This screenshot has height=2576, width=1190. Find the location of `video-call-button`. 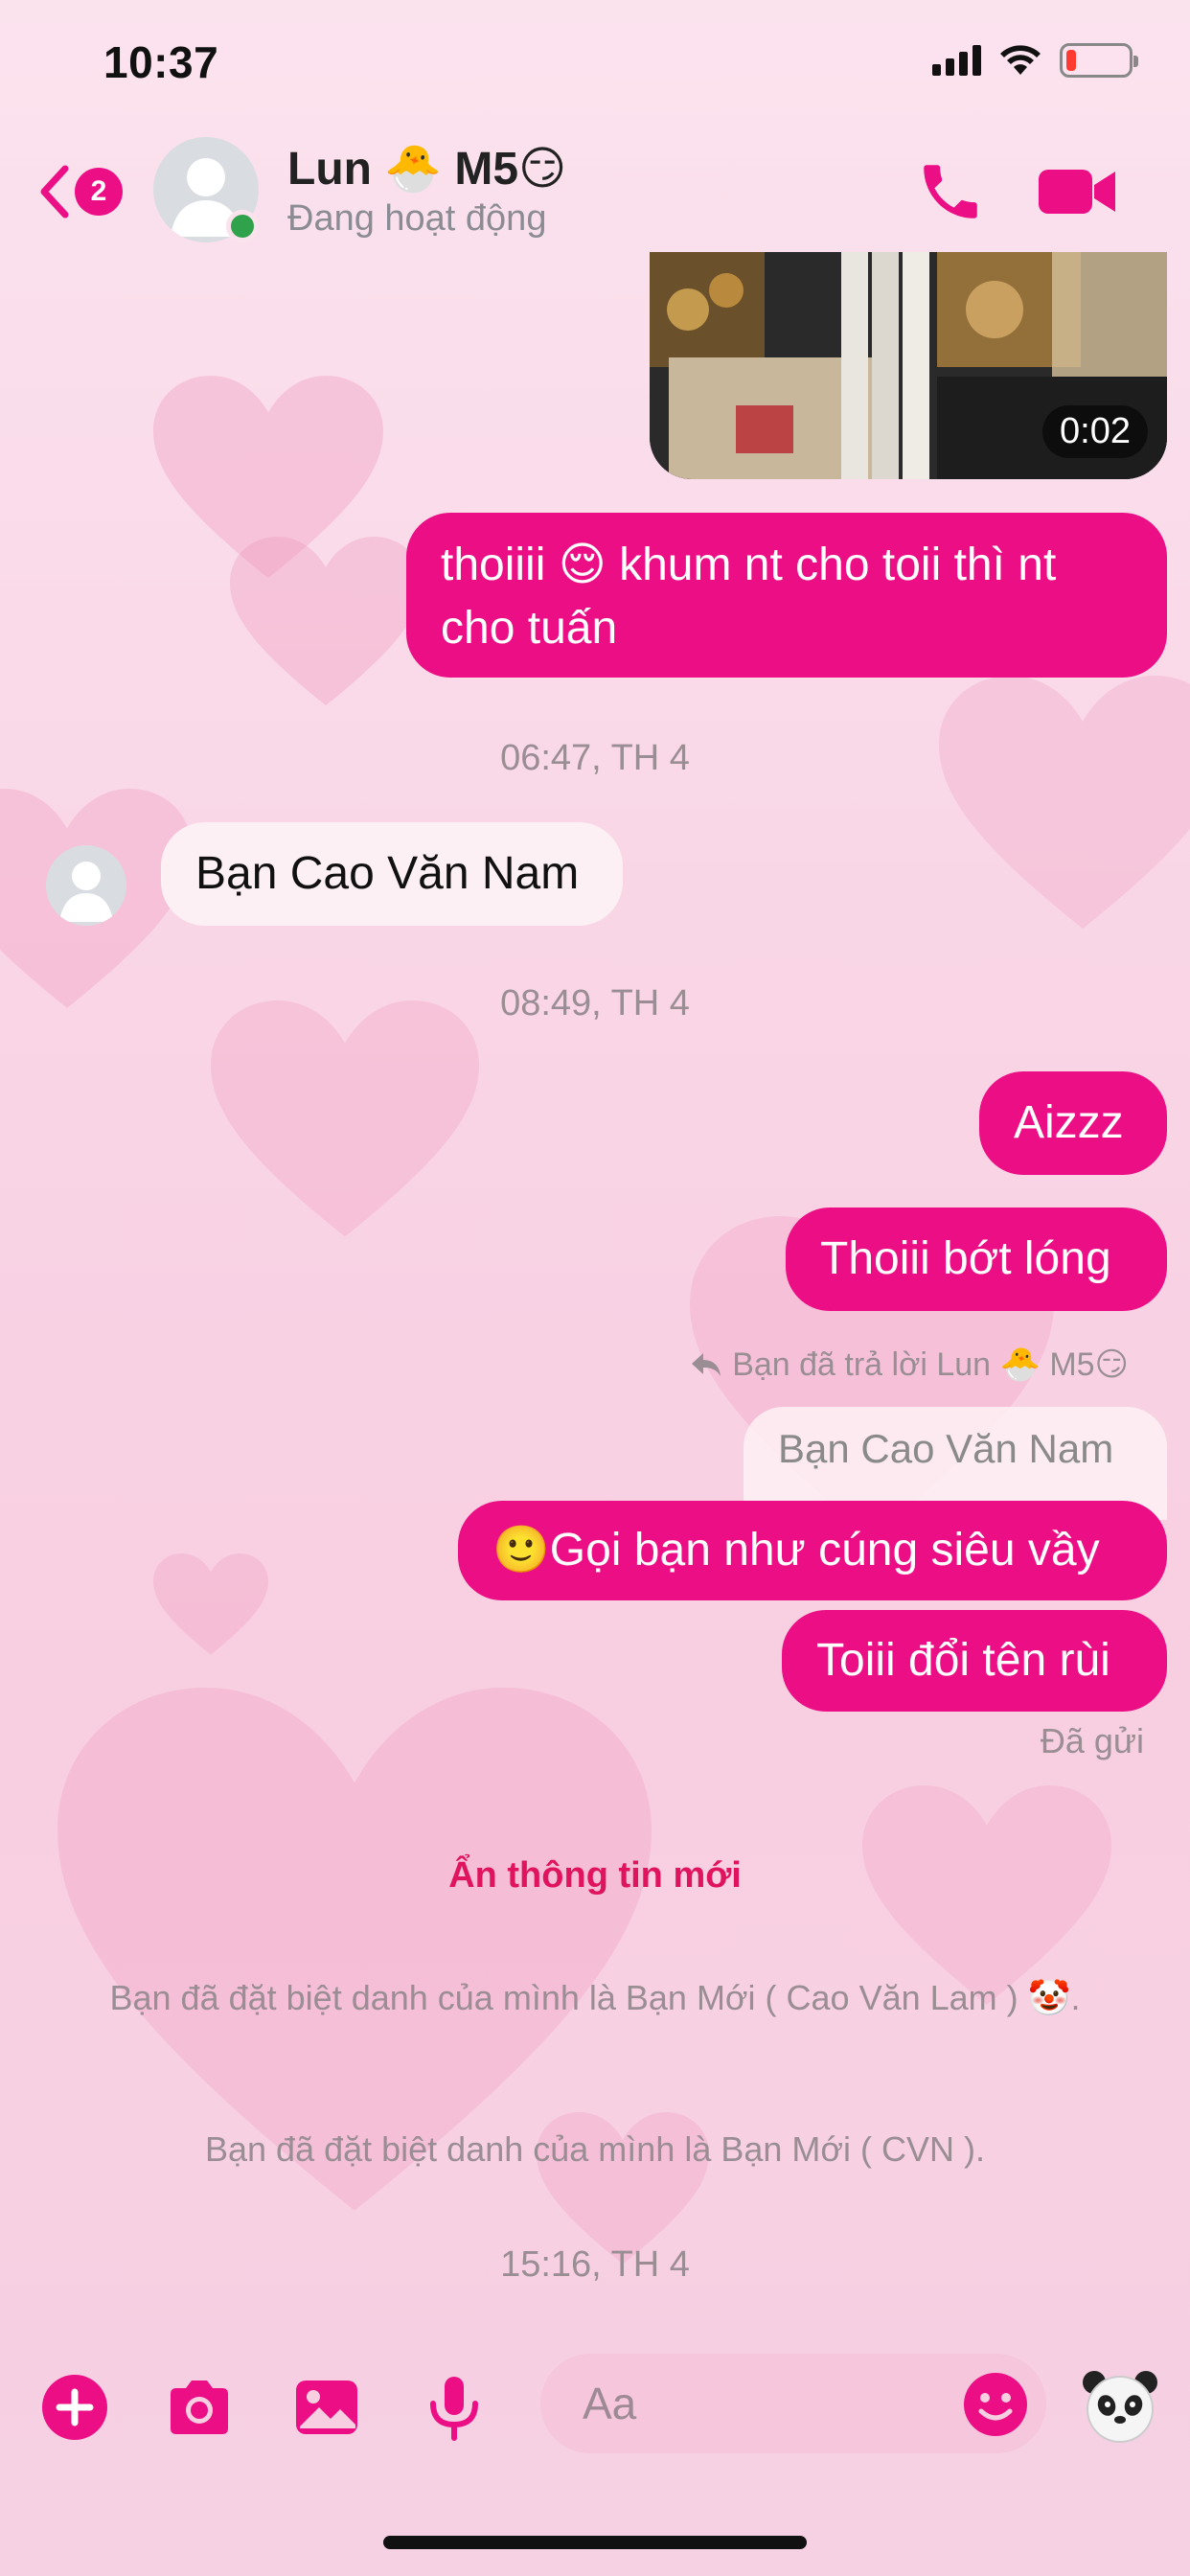

video-call-button is located at coordinates (1078, 191).